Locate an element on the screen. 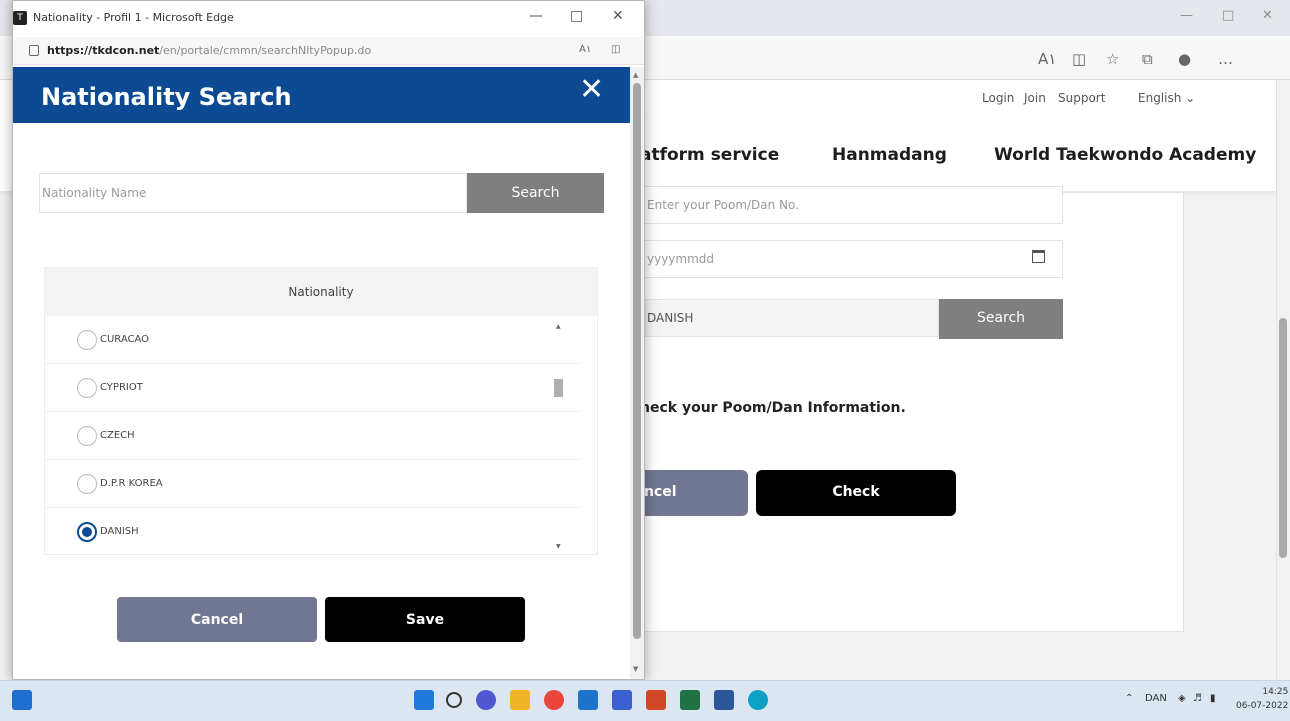  scroll-up-icon: ▲ is located at coordinates (635, 75).